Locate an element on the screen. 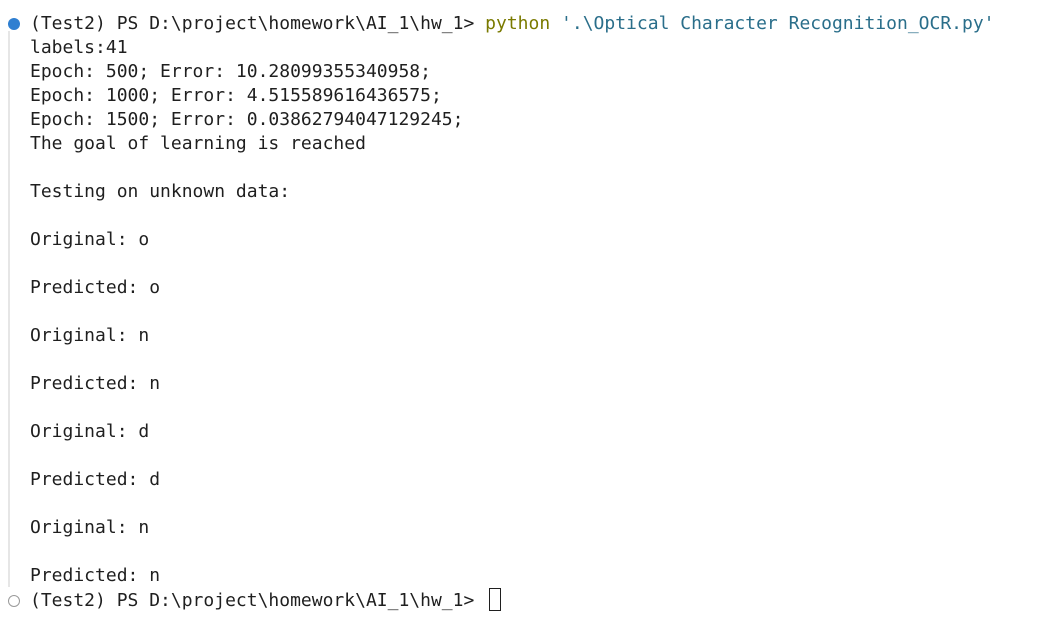  command-argument: '.\Optical Character Recognition_OCR.py' is located at coordinates (778, 23).